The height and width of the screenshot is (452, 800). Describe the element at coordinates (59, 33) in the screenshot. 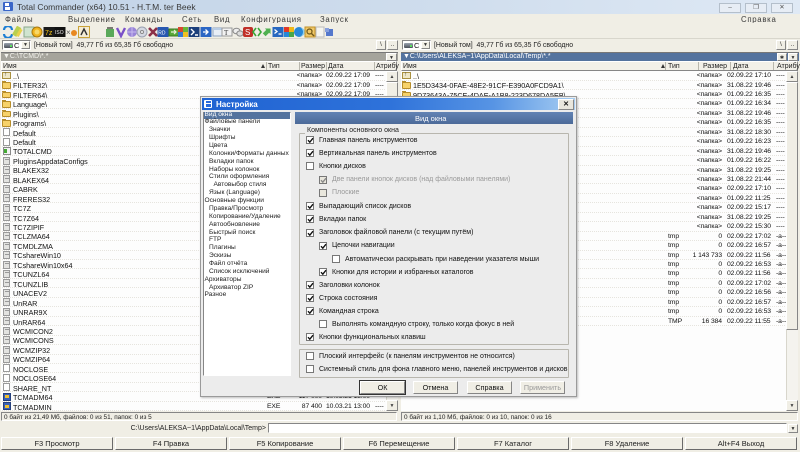

I see `svg-text: ISO` at that location.